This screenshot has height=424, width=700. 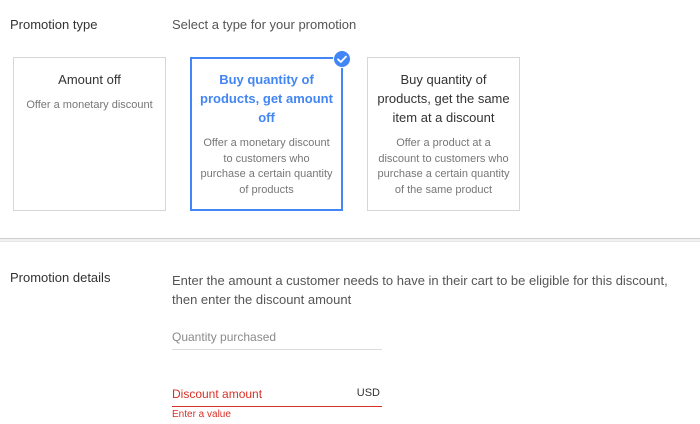 What do you see at coordinates (217, 394) in the screenshot?
I see `discount-amount-label: Discount amount` at bounding box center [217, 394].